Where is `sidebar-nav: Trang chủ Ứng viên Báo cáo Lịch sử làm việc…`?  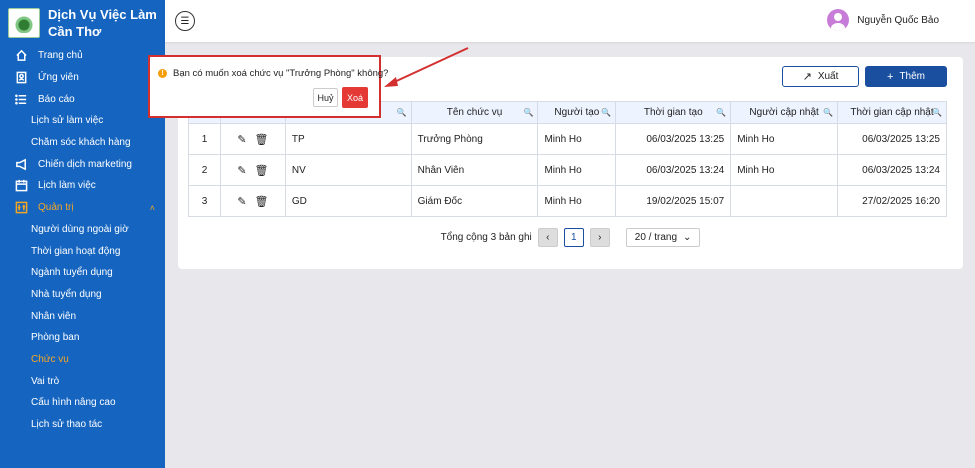 sidebar-nav: Trang chủ Ứng viên Báo cáo Lịch sử làm việc… is located at coordinates (82, 240).